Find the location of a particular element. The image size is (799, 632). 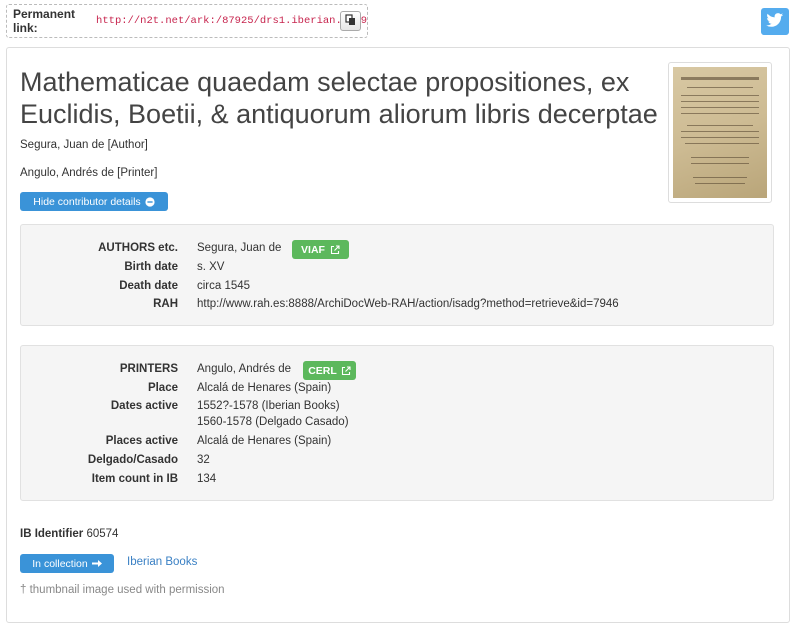

printer-name-link: Angulo, Andrés de is located at coordinates (244, 369).